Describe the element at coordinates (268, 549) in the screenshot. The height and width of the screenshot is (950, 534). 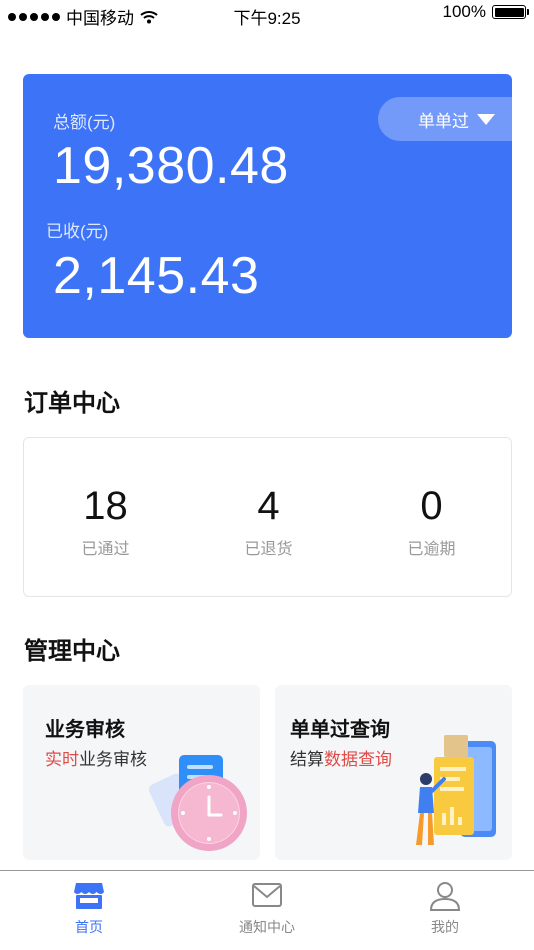
I see `stat-label: 已退货` at that location.